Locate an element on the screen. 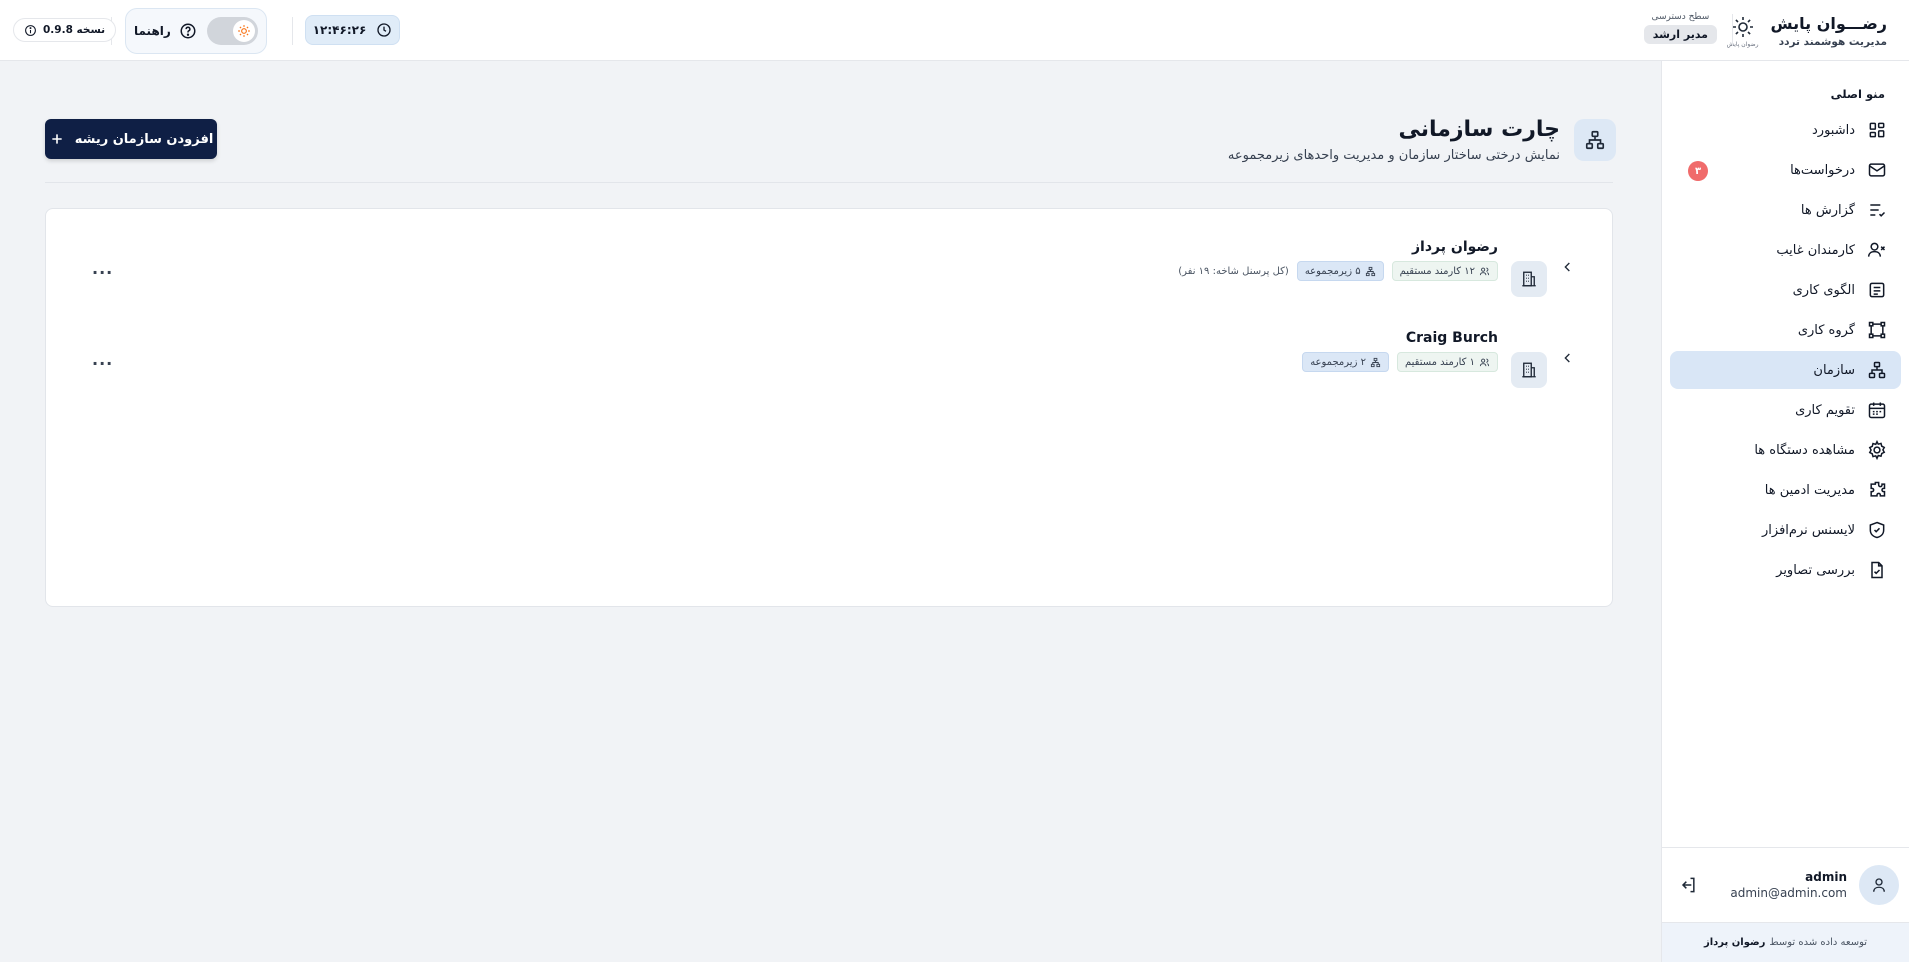  clock: ۱۲:۴۶:۲۶ is located at coordinates (352, 30).